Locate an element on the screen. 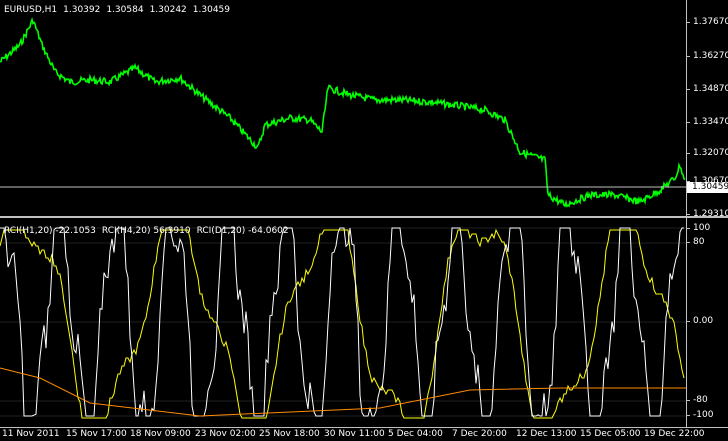  close-value: 1.30459 is located at coordinates (211, 10).